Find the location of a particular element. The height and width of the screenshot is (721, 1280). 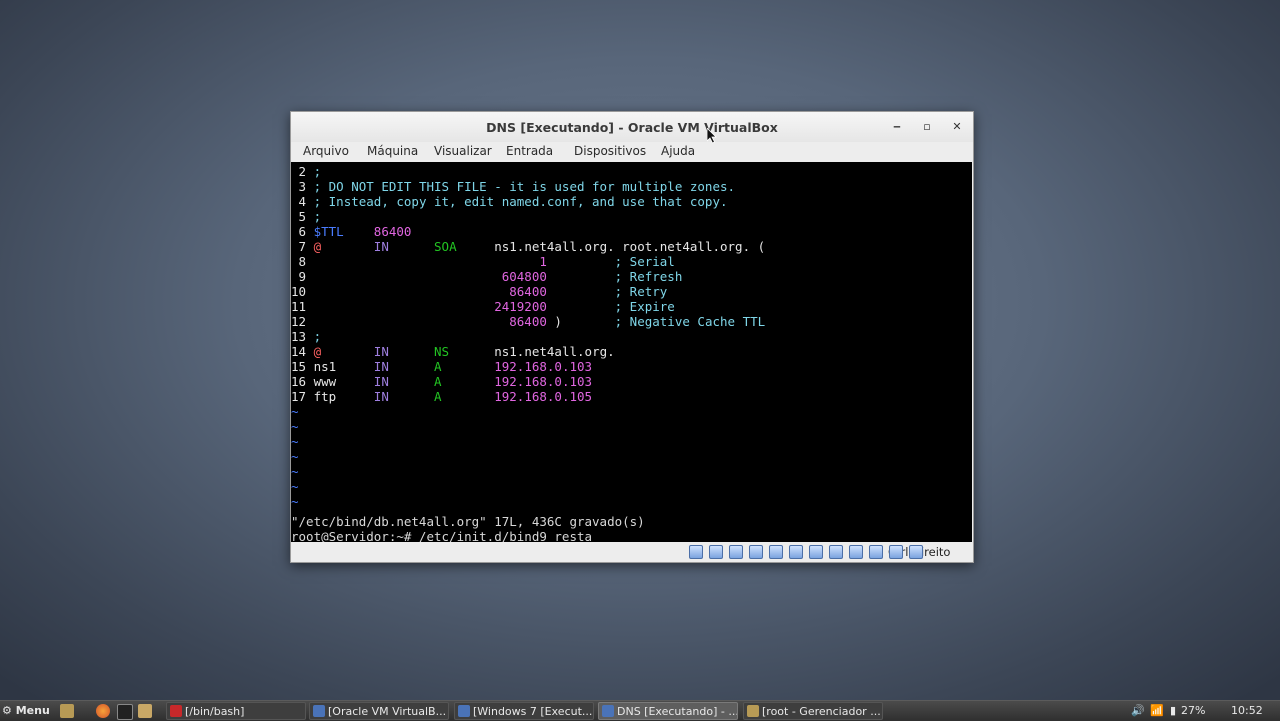

battery-icon: ▮ is located at coordinates (1173, 710).